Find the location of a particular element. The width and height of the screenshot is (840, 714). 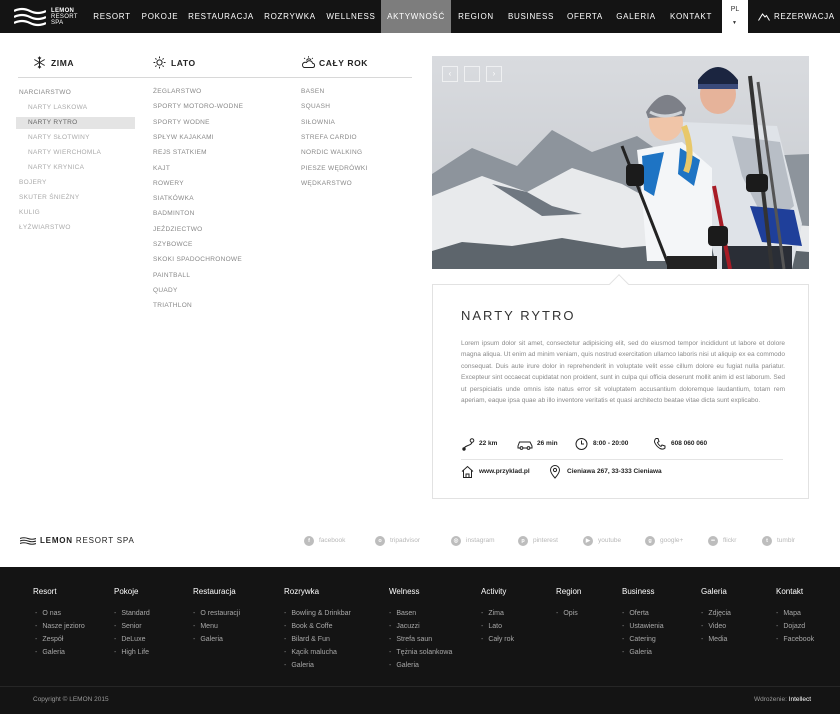

footer-col-kontakt-title: Kontakt is located at coordinates (789, 591).